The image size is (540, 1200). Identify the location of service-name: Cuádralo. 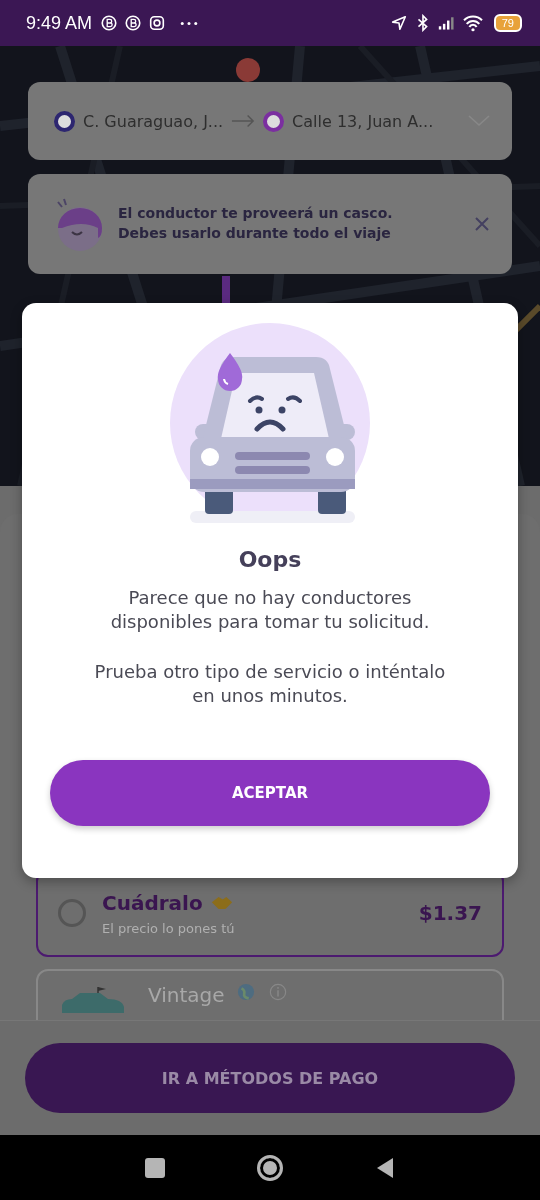
(152, 902).